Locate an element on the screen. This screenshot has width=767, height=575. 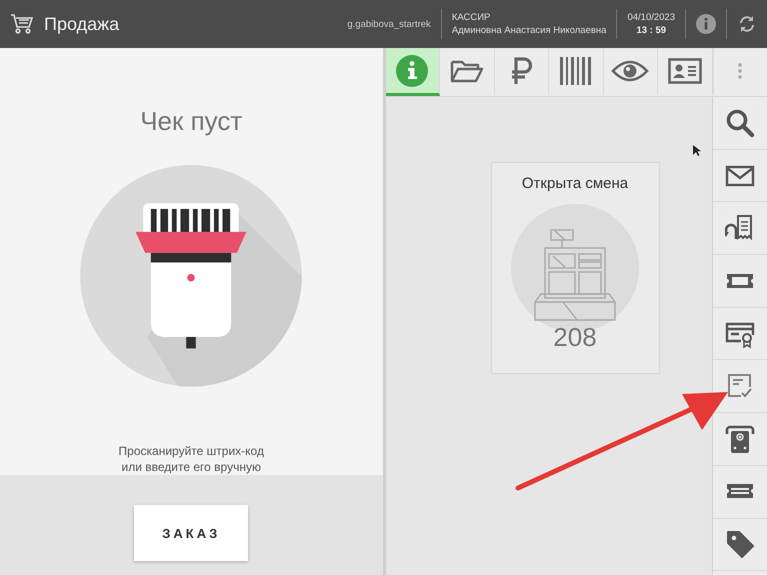
shift-card: Открыта смена 208 is located at coordinates (575, 268).